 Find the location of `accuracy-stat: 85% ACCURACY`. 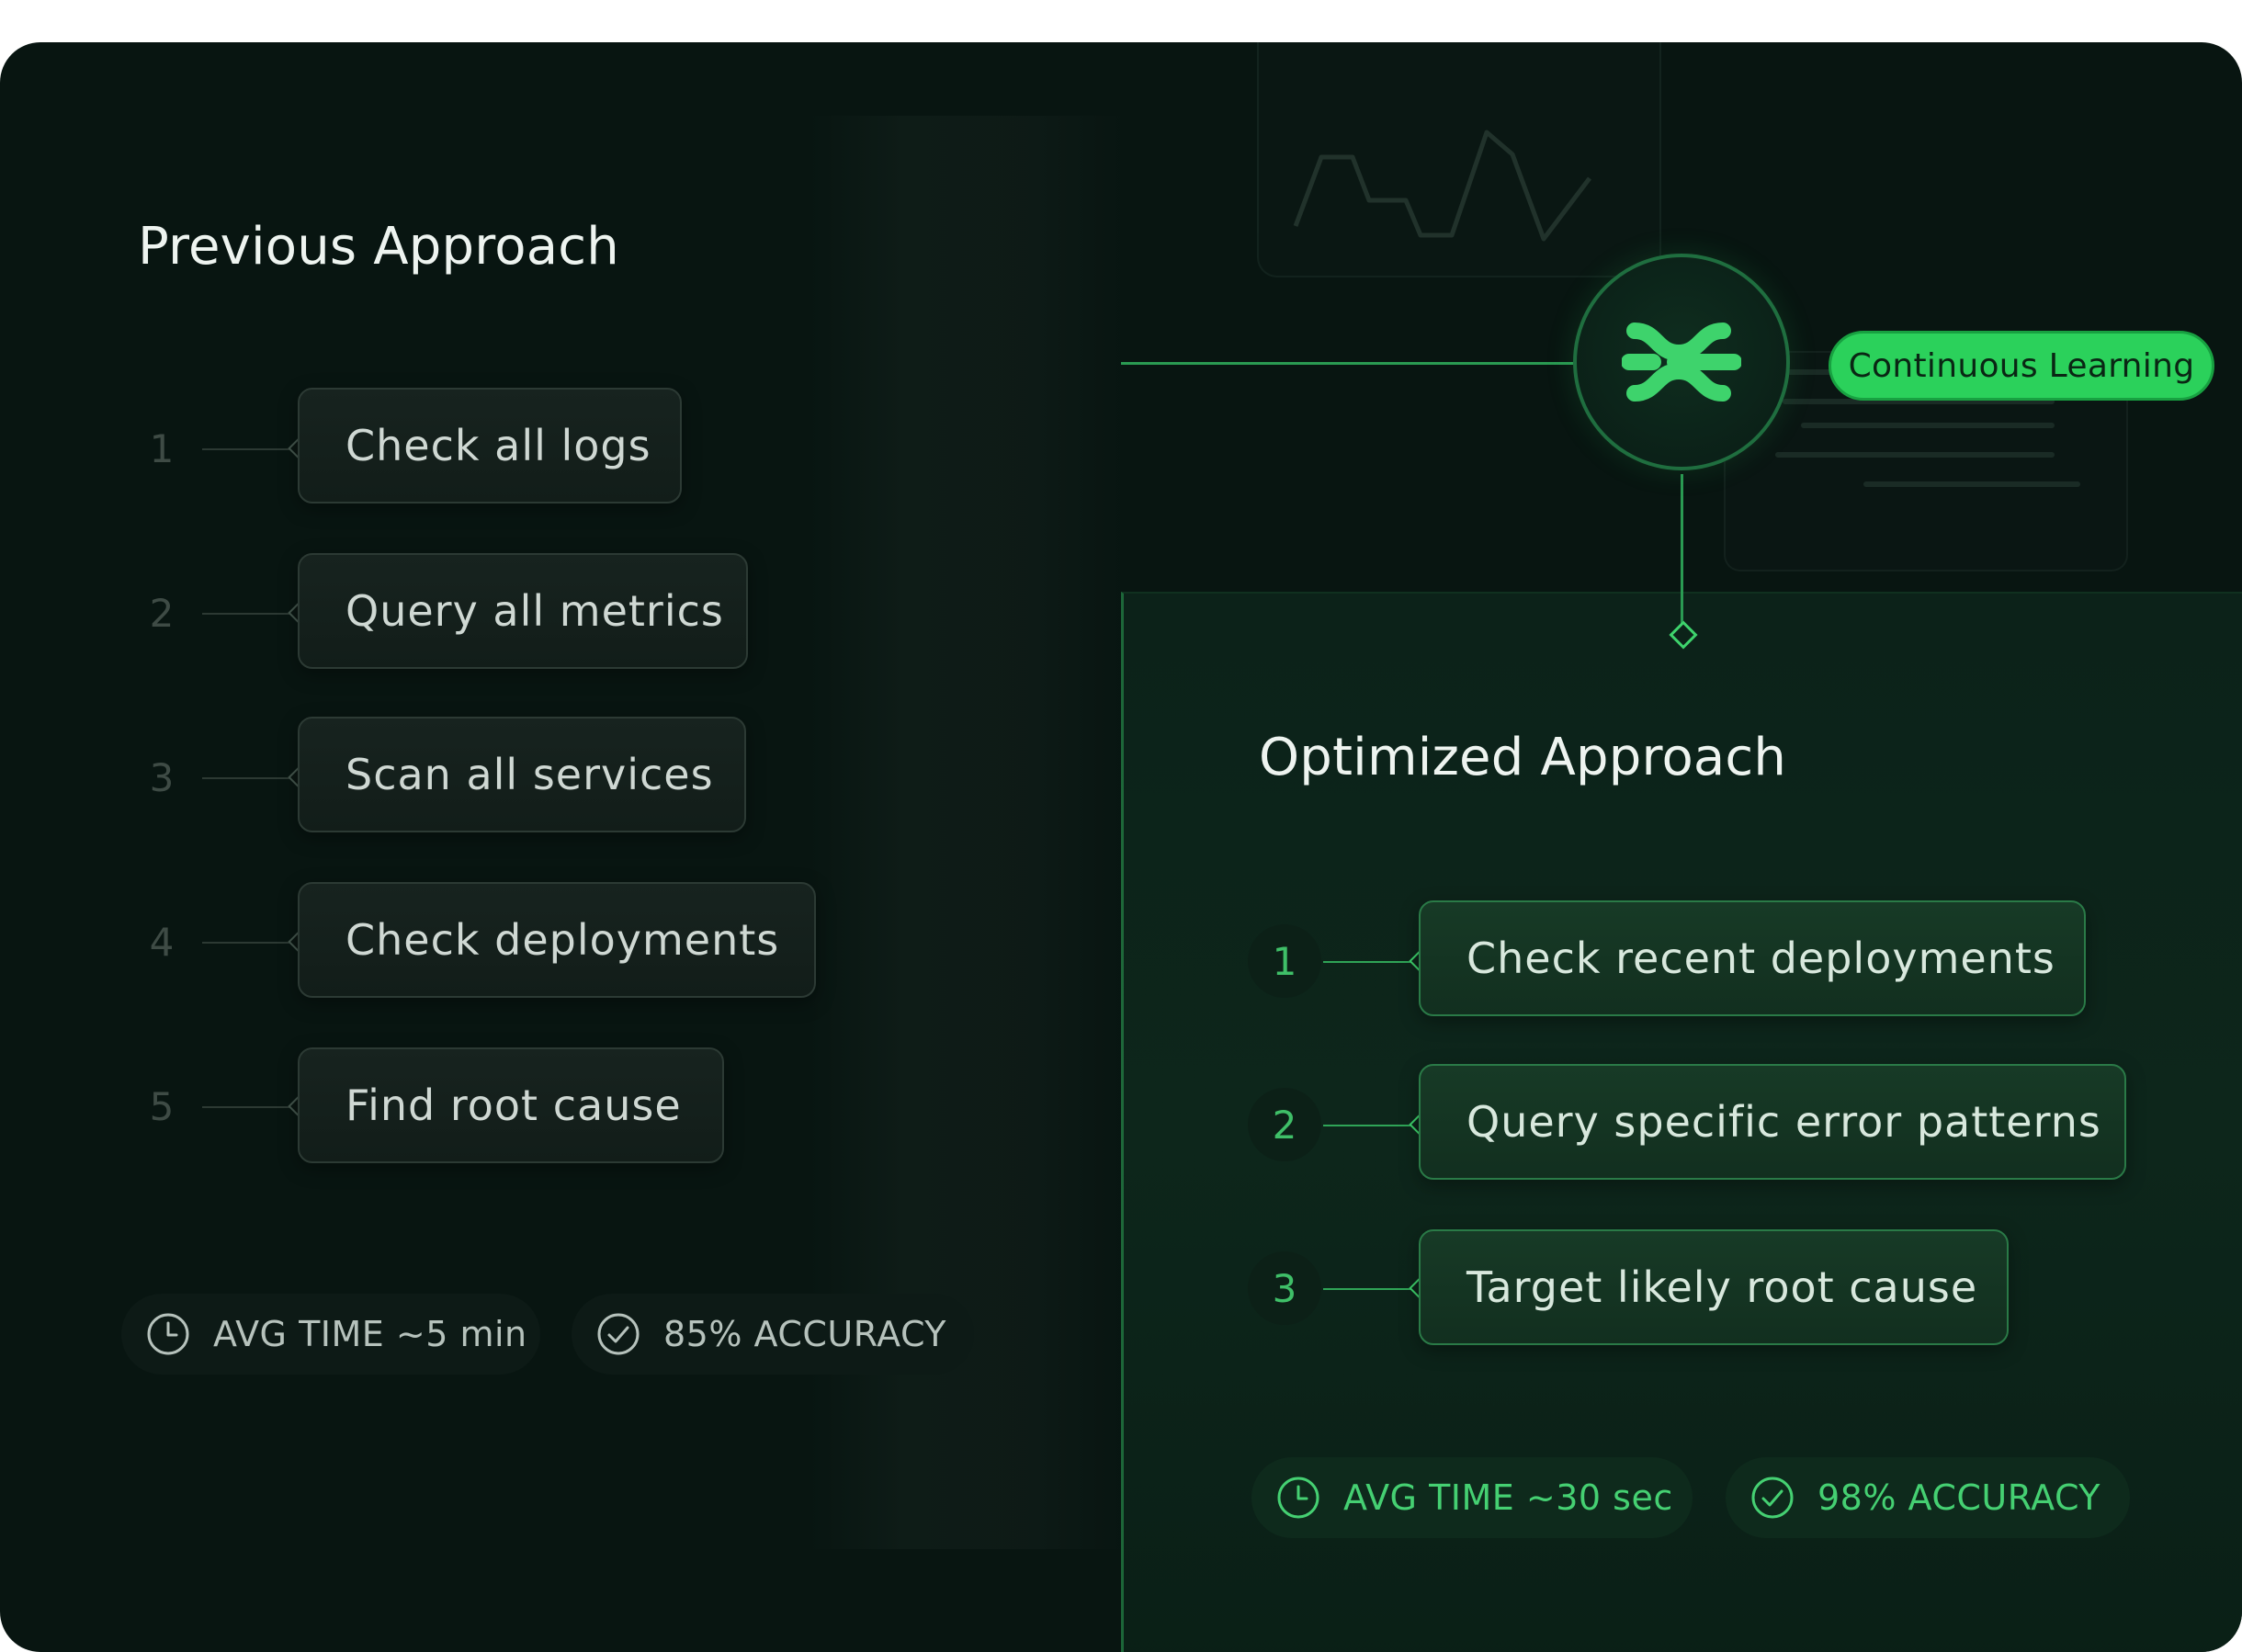

accuracy-stat: 85% ACCURACY is located at coordinates (773, 1334).